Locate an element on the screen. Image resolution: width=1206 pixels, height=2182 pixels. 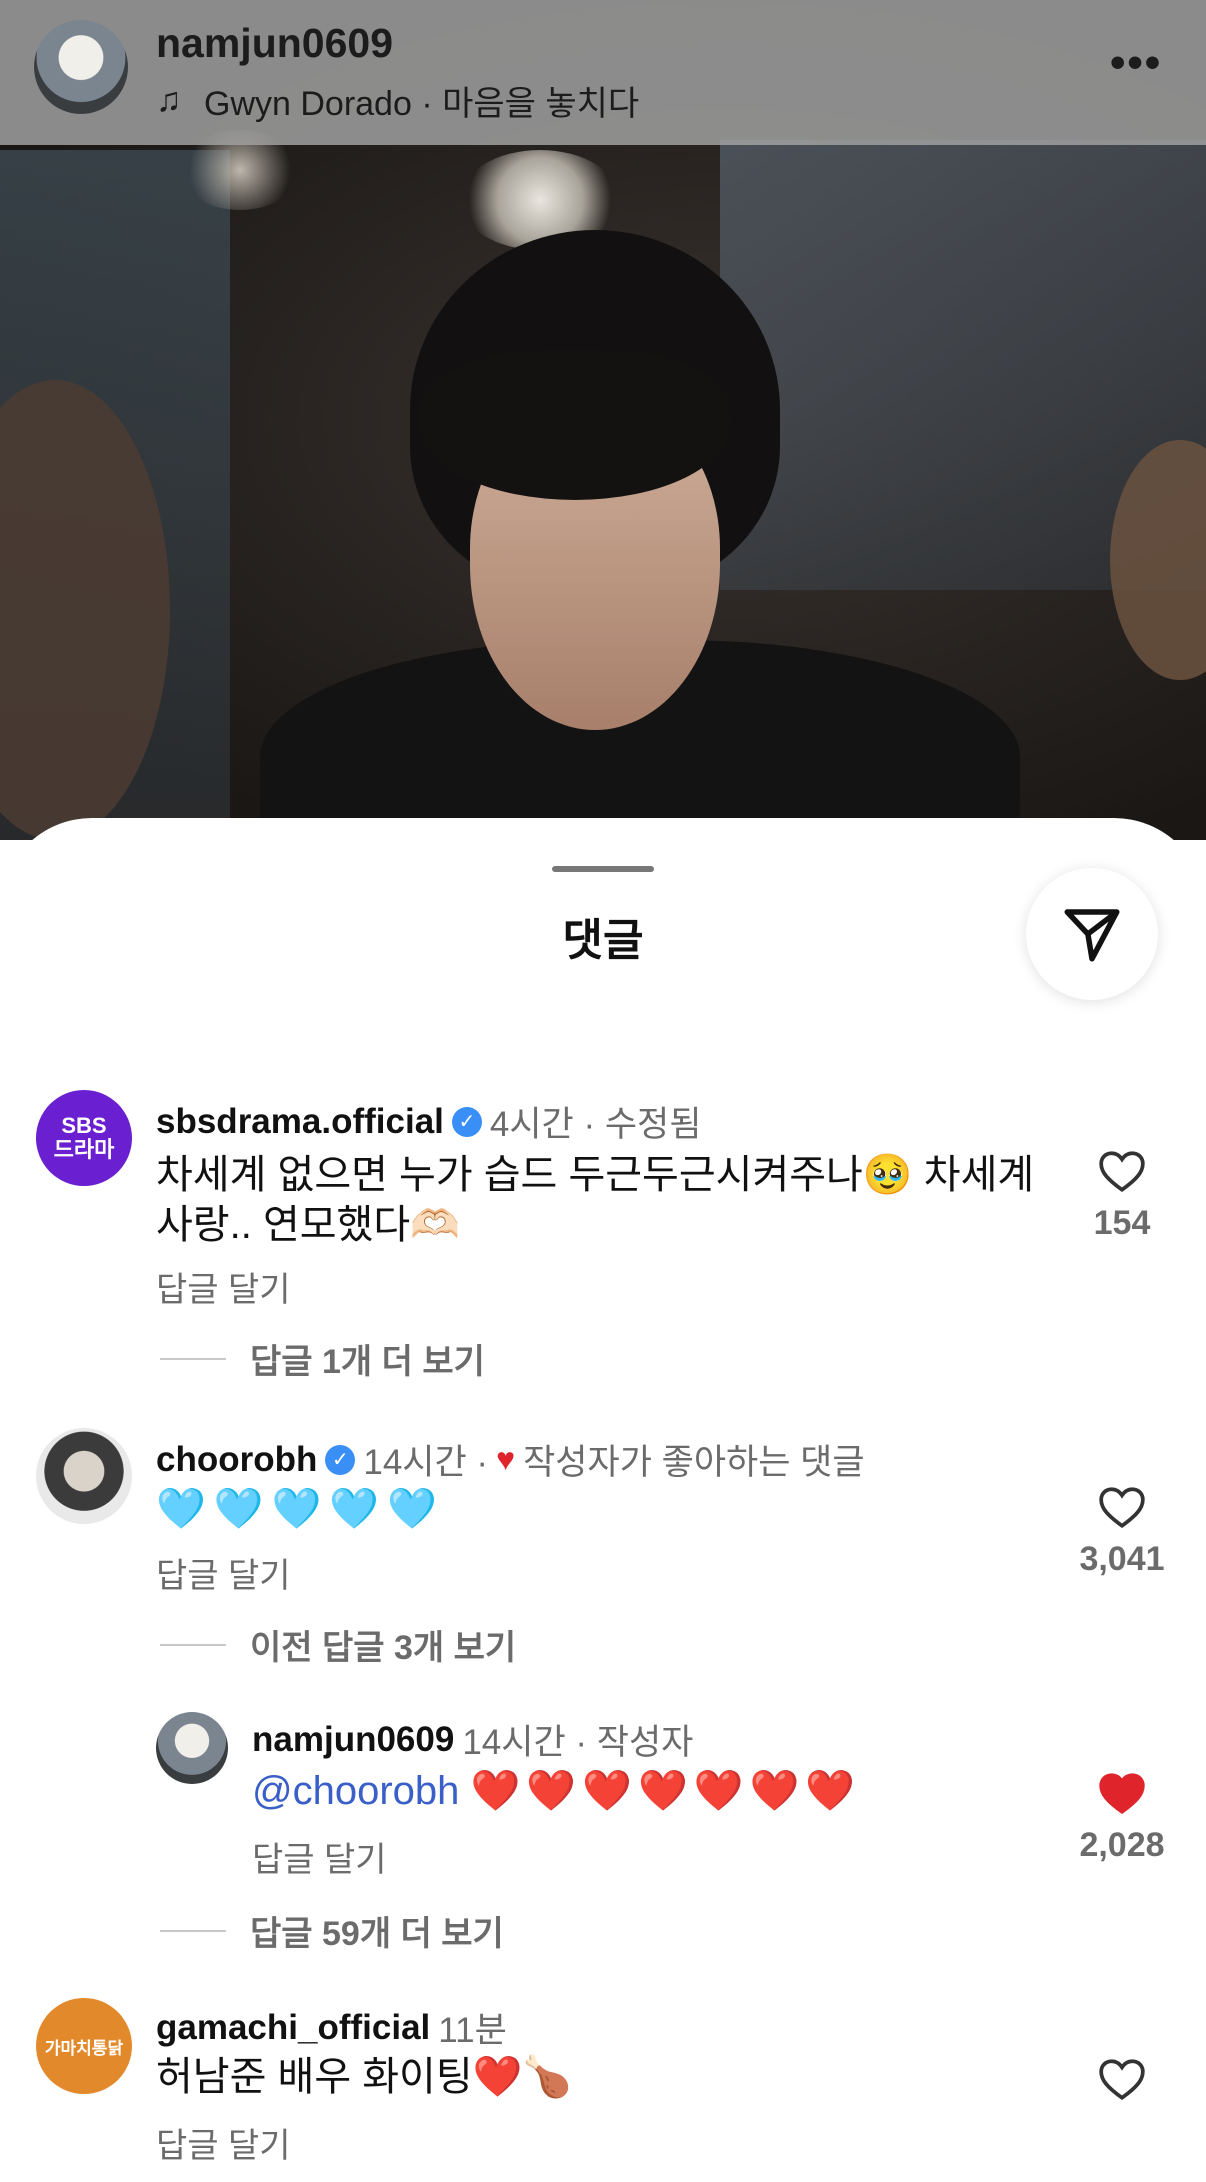
like-count: 3,041 is located at coordinates (1122, 1559).